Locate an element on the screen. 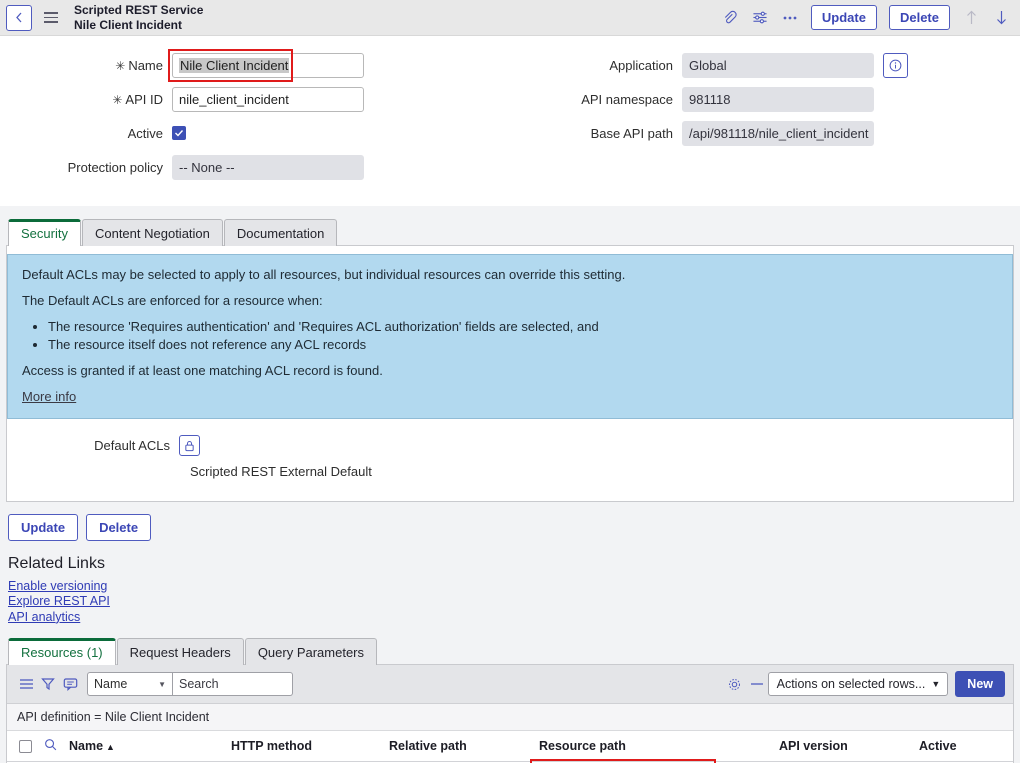 The height and width of the screenshot is (763, 1020). form-row-protection-policy: Protection policy -- None -- is located at coordinates (255, 167).